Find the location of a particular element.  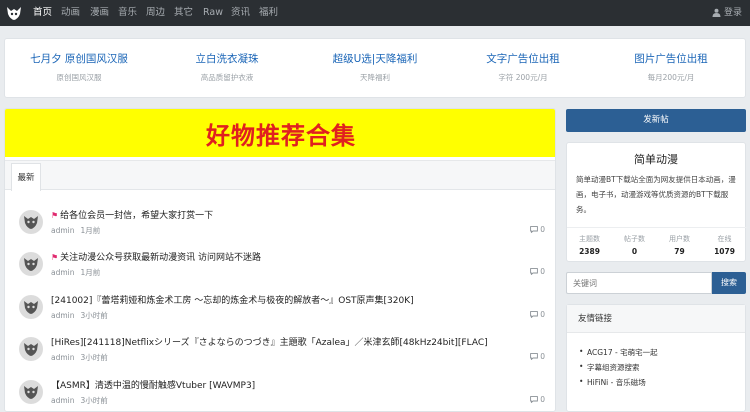

ad-title: 超级U选|天降福利 is located at coordinates (375, 59).